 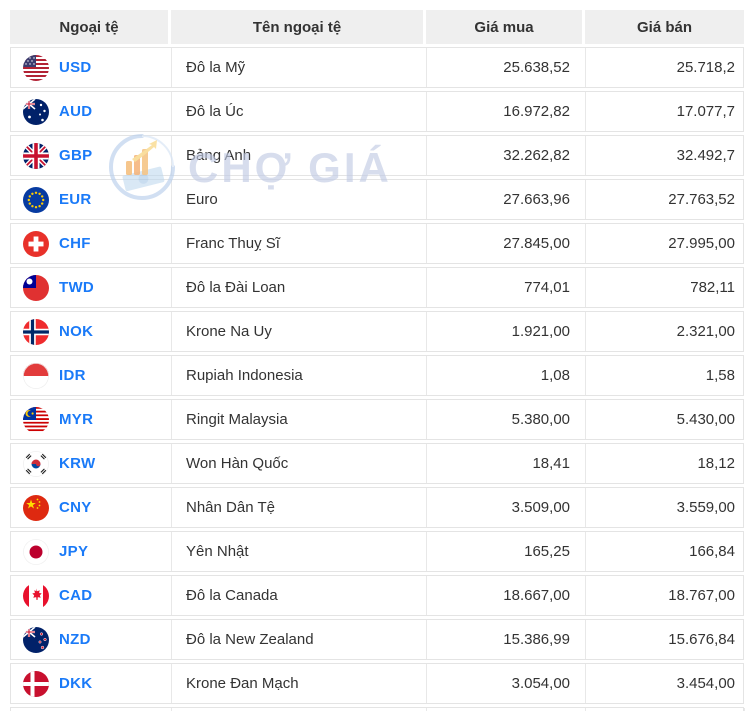 I want to click on sell-price: 25.718,2, so click(x=705, y=67).